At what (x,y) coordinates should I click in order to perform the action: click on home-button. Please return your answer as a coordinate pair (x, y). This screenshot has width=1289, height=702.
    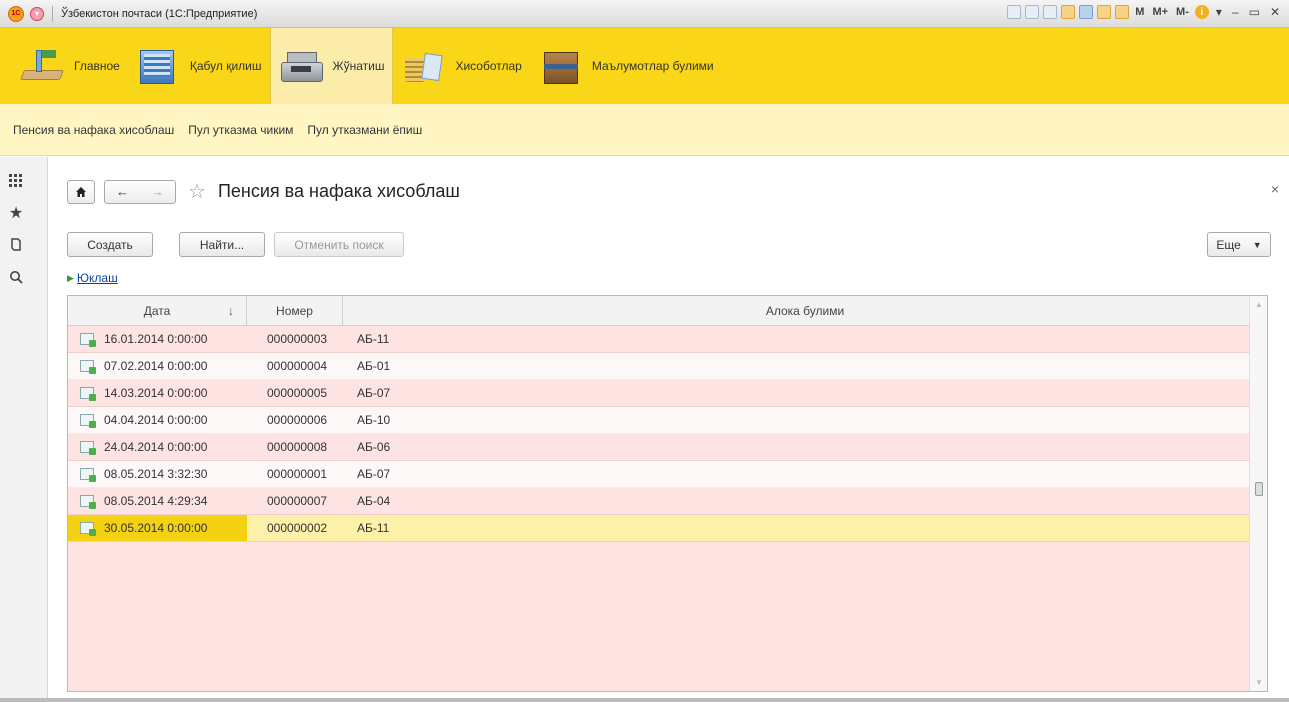
    Looking at the image, I should click on (81, 191).